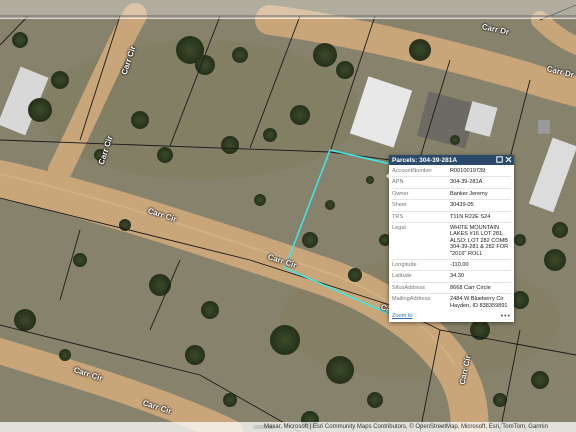  I want to click on attribute-key: Legal, so click(399, 228).